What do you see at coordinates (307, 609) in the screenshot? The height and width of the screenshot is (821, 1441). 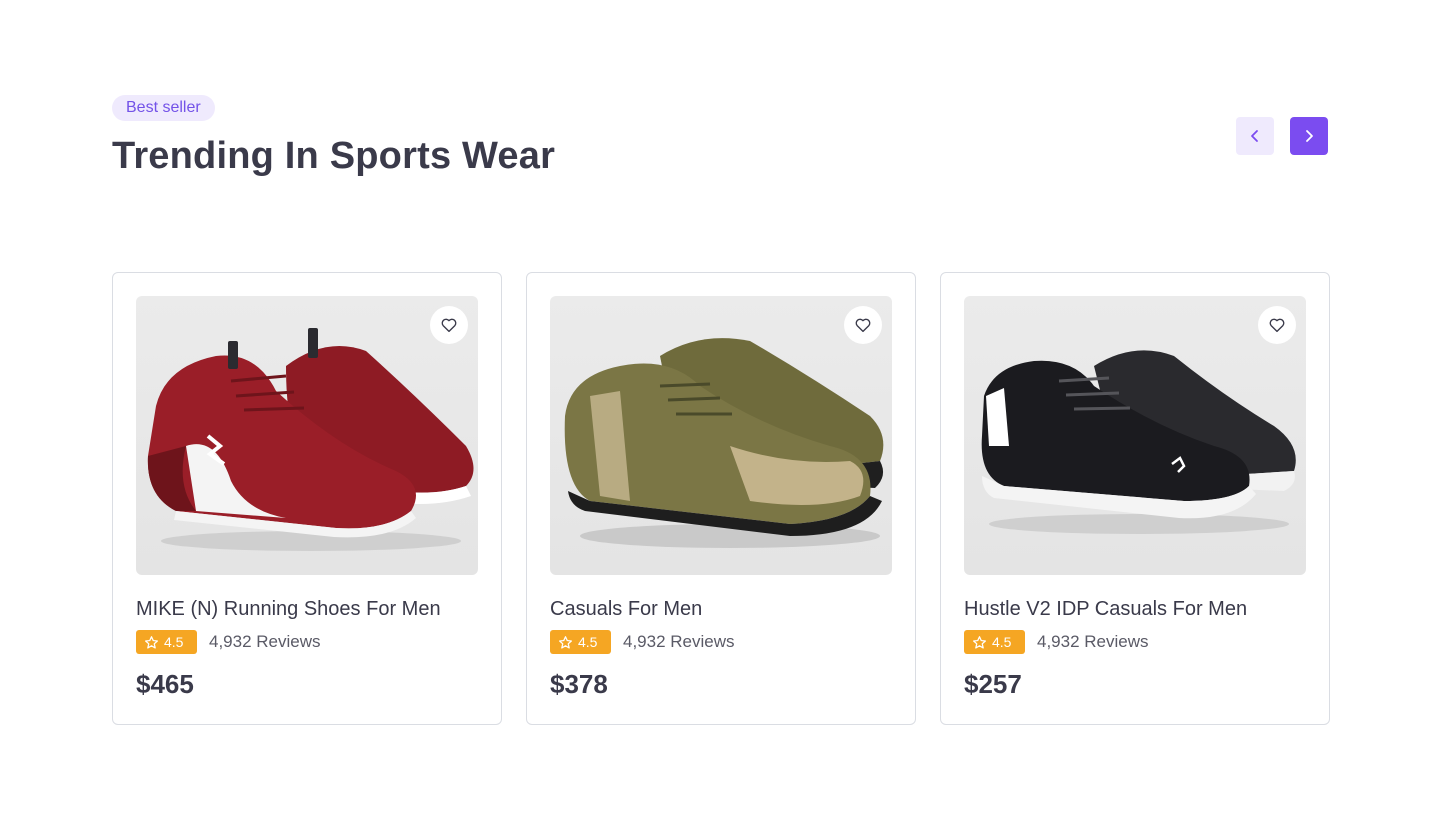 I see `product-name: MIKE (N) Running Shoes For Men` at bounding box center [307, 609].